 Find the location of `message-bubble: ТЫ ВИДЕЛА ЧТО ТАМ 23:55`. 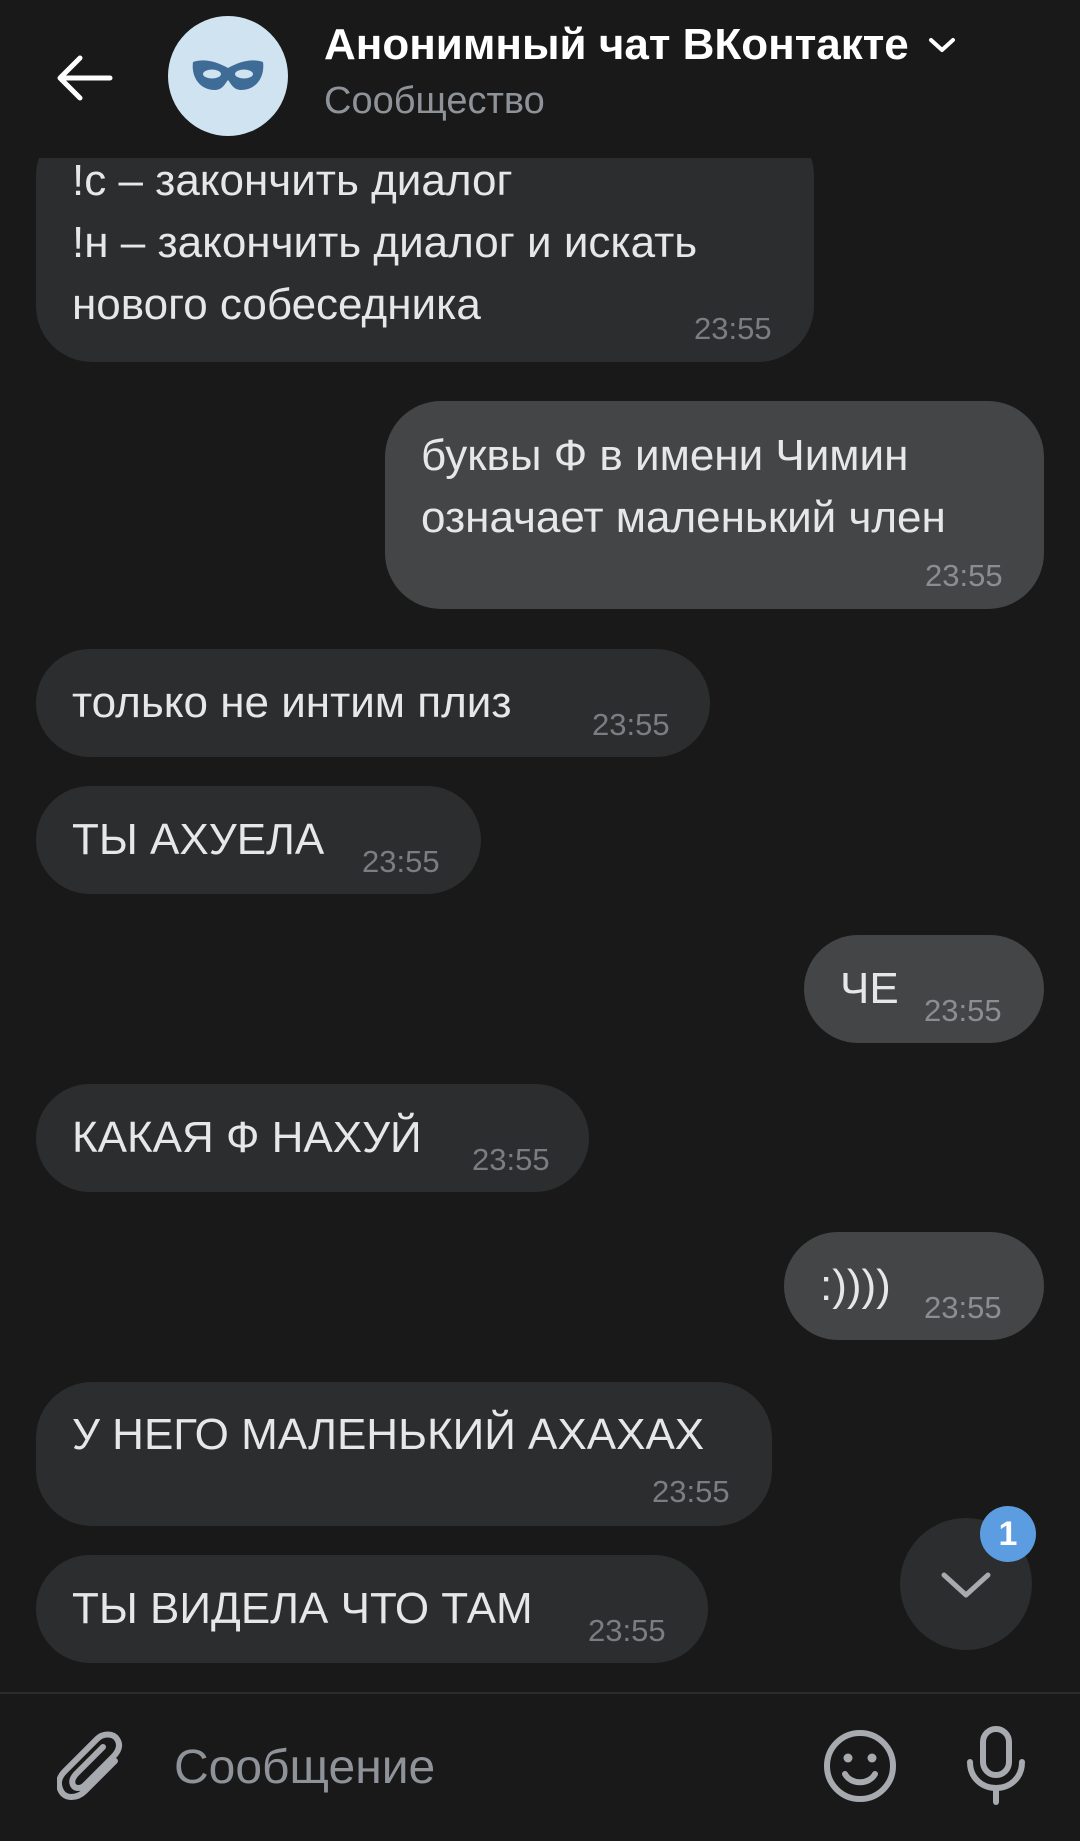

message-bubble: ТЫ ВИДЕЛА ЧТО ТАМ 23:55 is located at coordinates (372, 1609).